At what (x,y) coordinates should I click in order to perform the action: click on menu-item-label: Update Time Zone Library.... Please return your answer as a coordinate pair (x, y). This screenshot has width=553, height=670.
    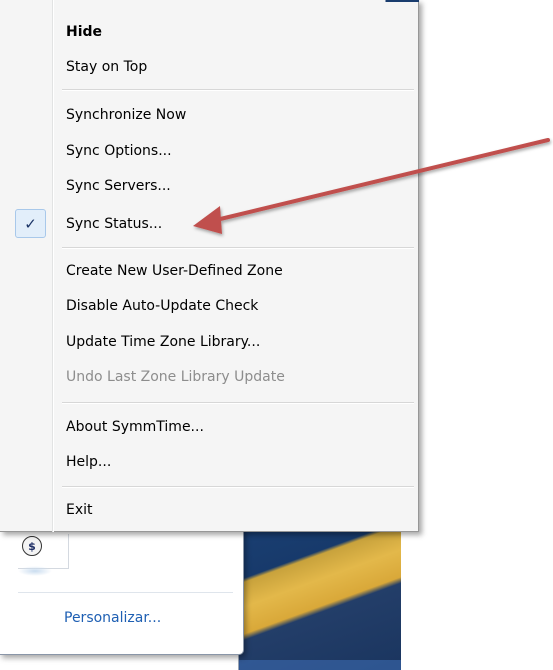
    Looking at the image, I should click on (163, 341).